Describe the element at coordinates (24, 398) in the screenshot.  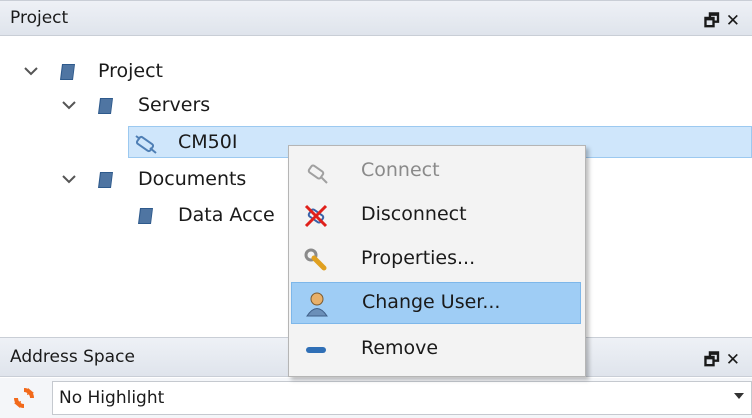
I see `refresh-icon` at that location.